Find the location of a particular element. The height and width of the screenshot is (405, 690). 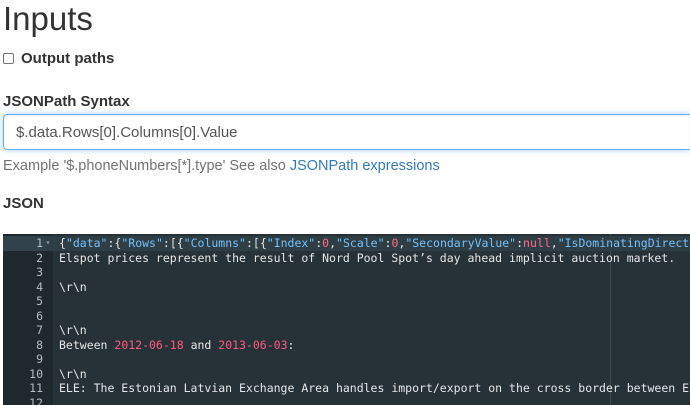

json-label: JSON is located at coordinates (23, 203).